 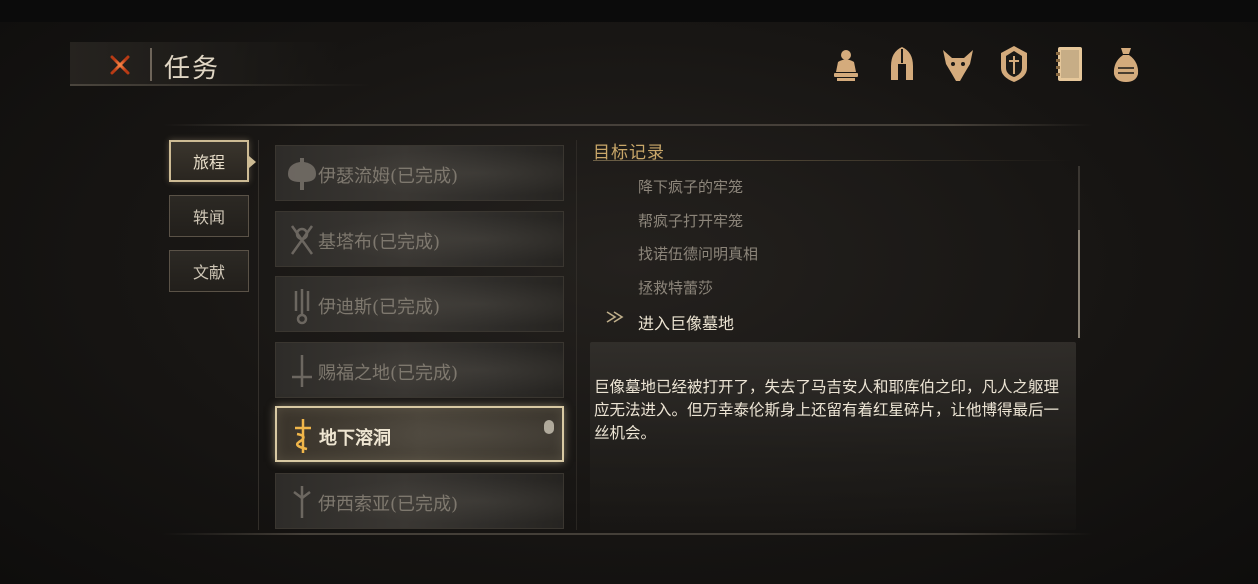 What do you see at coordinates (151, 64) in the screenshot?
I see `header-separator` at bounding box center [151, 64].